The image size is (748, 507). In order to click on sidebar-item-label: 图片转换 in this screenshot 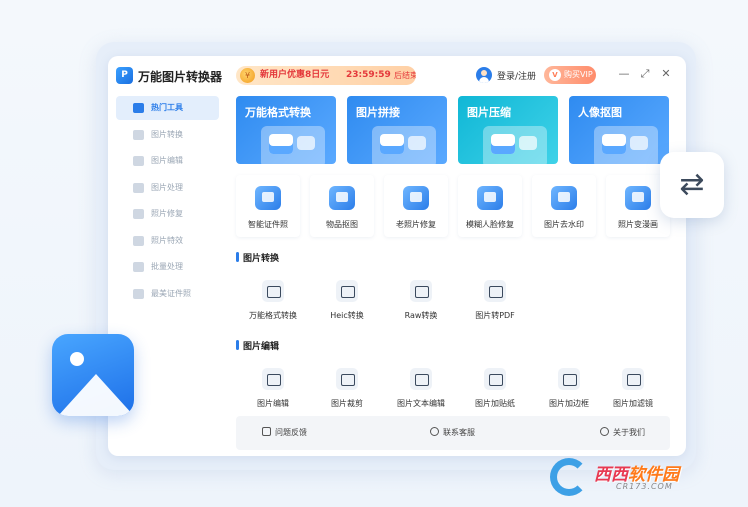, I will do `click(167, 134)`.